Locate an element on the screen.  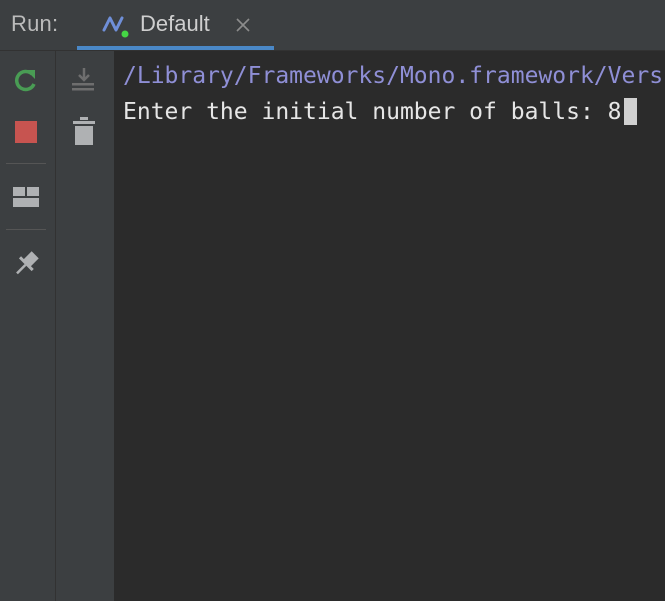
scroll-to-end-icon is located at coordinates (83, 80).